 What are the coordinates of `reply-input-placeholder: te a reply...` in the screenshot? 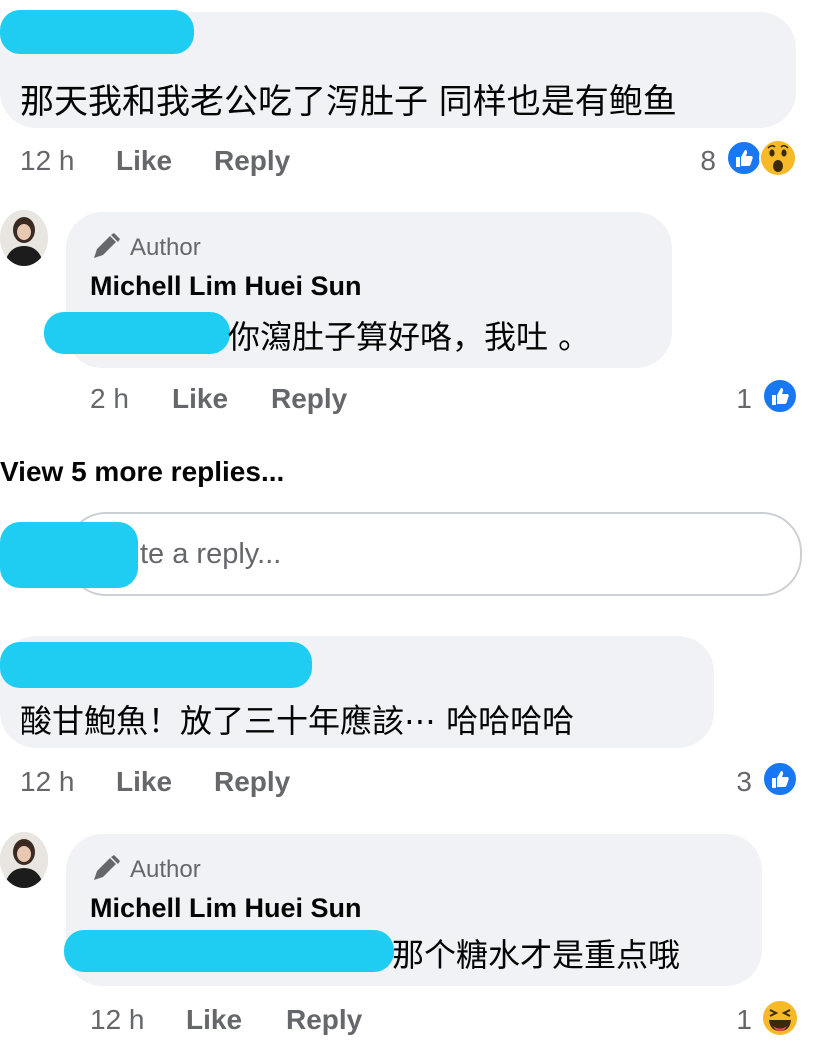 It's located at (211, 554).